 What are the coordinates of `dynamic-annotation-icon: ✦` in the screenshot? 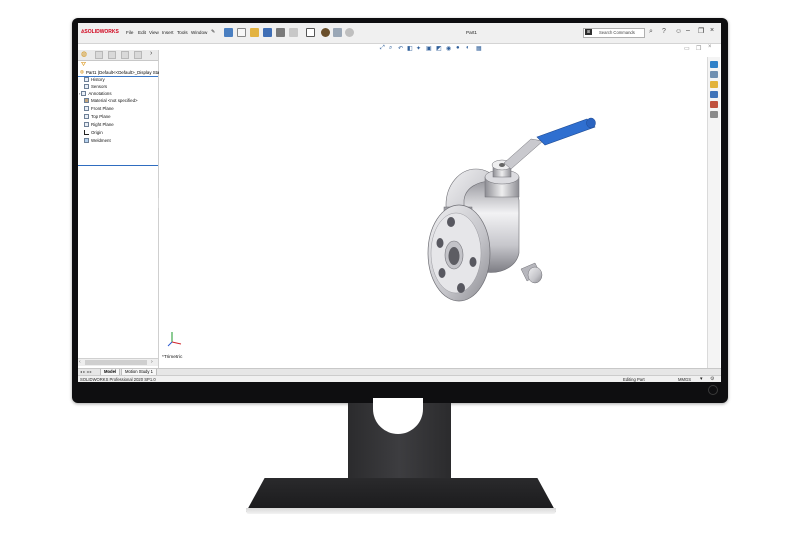 It's located at (418, 48).